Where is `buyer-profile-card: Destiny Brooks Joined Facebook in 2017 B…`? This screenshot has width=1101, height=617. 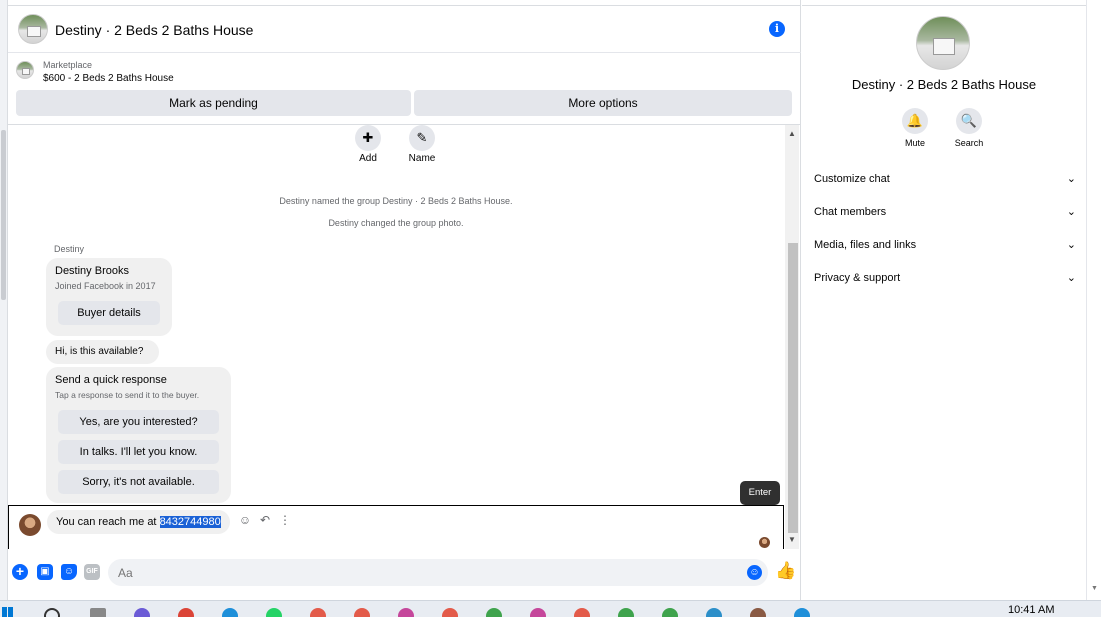 buyer-profile-card: Destiny Brooks Joined Facebook in 2017 B… is located at coordinates (109, 297).